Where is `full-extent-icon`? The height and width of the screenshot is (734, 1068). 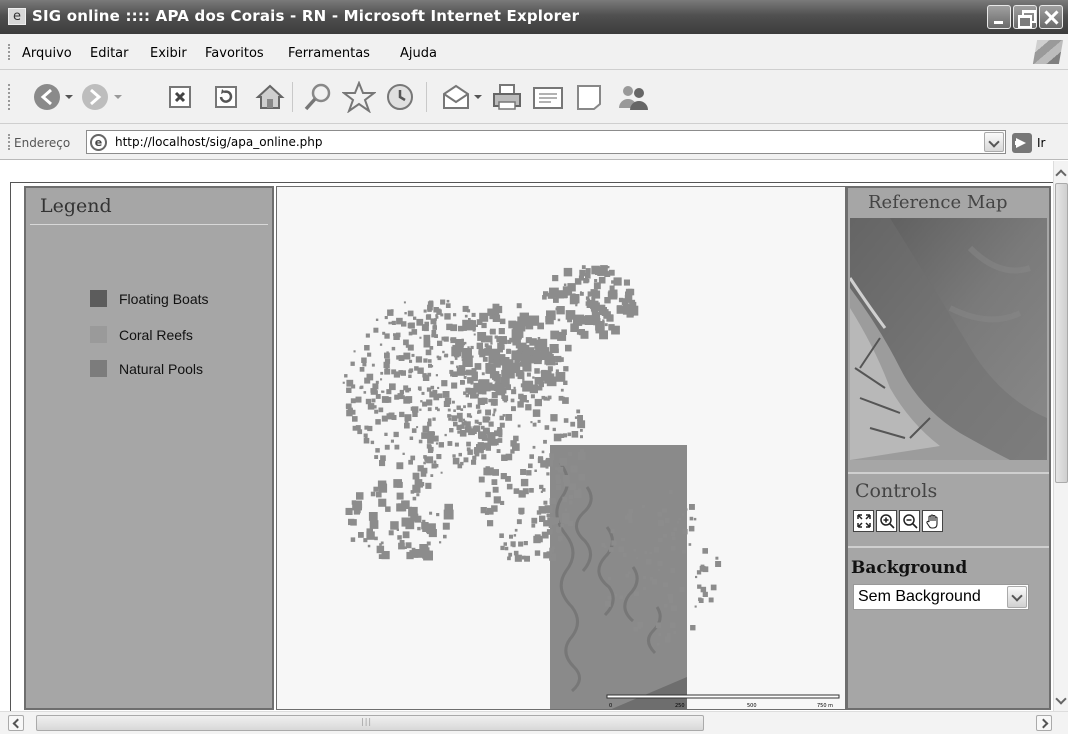 full-extent-icon is located at coordinates (863, 521).